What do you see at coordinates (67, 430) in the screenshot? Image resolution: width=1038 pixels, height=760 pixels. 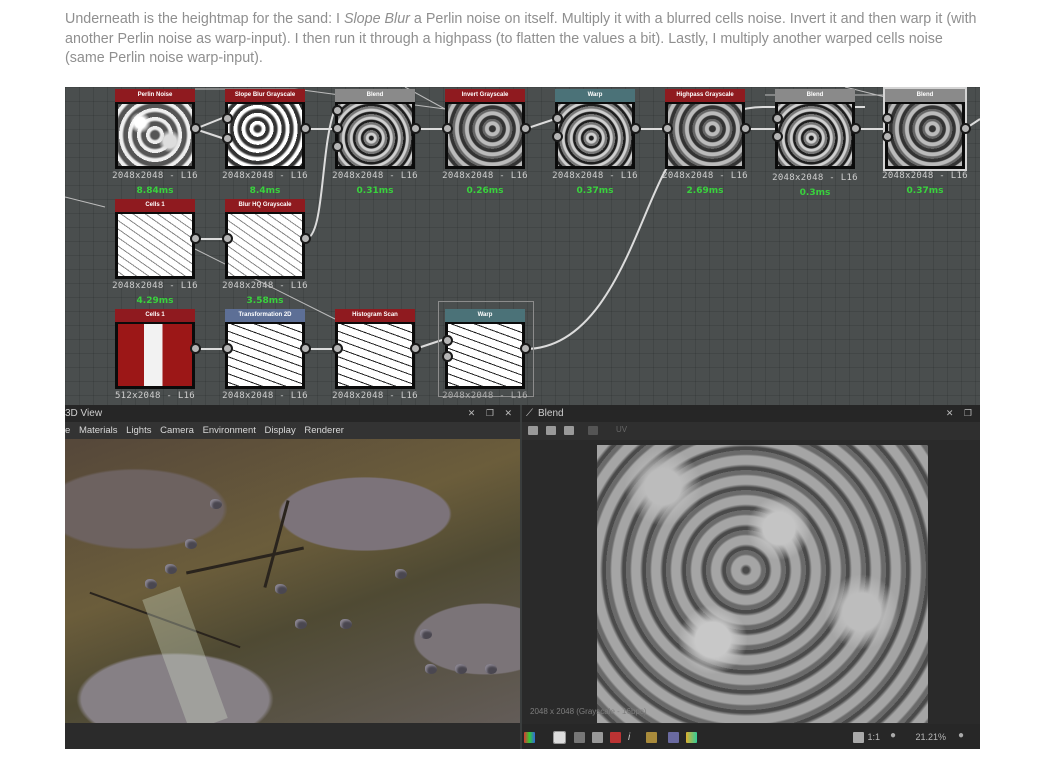 I see `menu-scene: e` at bounding box center [67, 430].